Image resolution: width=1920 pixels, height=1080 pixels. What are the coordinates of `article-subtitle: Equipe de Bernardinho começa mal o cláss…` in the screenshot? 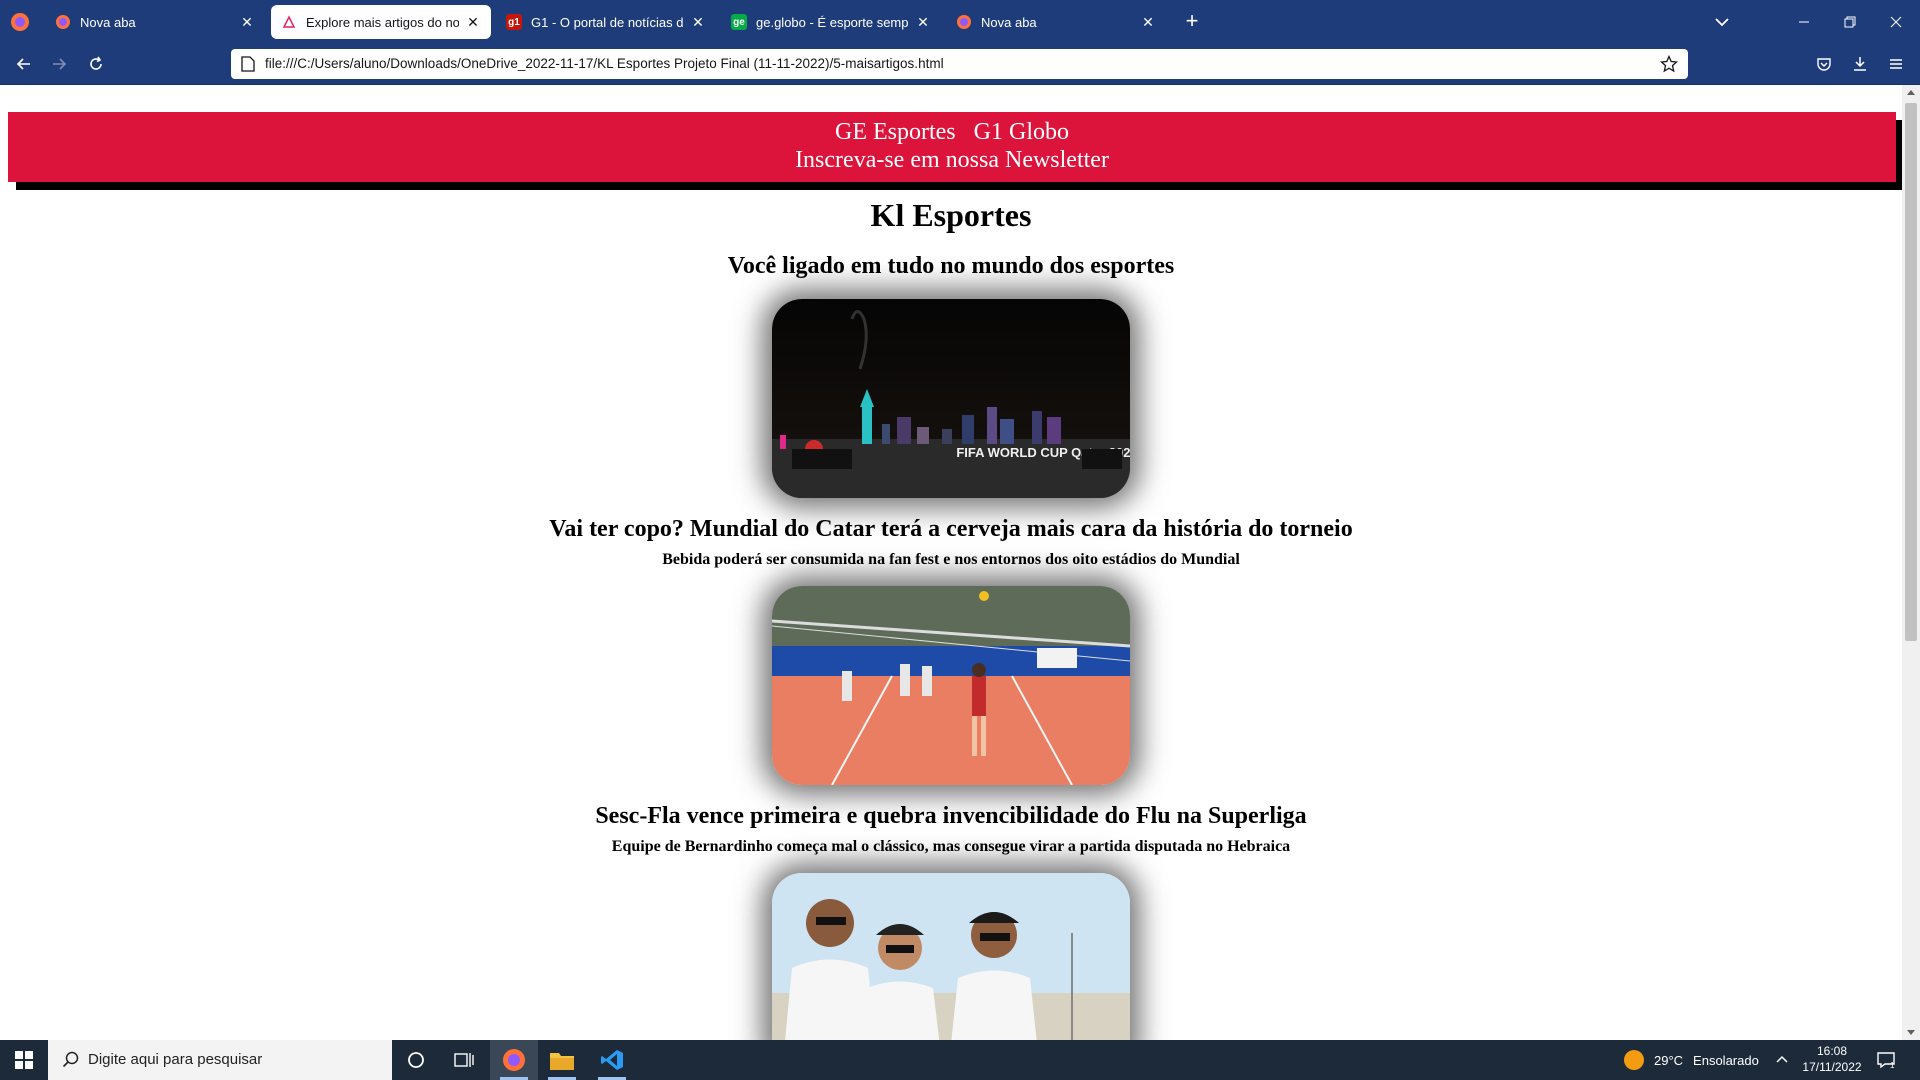 It's located at (951, 846).